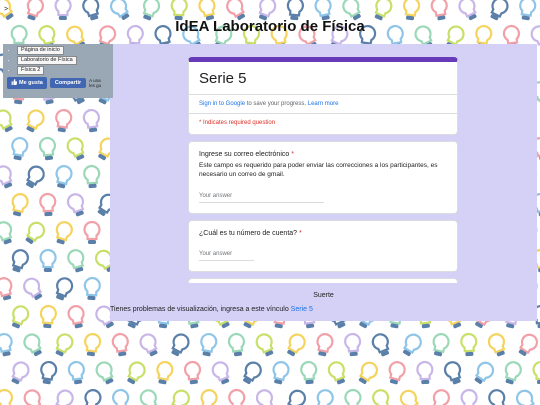  Describe the element at coordinates (95, 83) in the screenshot. I see `social-side-text: A una les gu` at that location.